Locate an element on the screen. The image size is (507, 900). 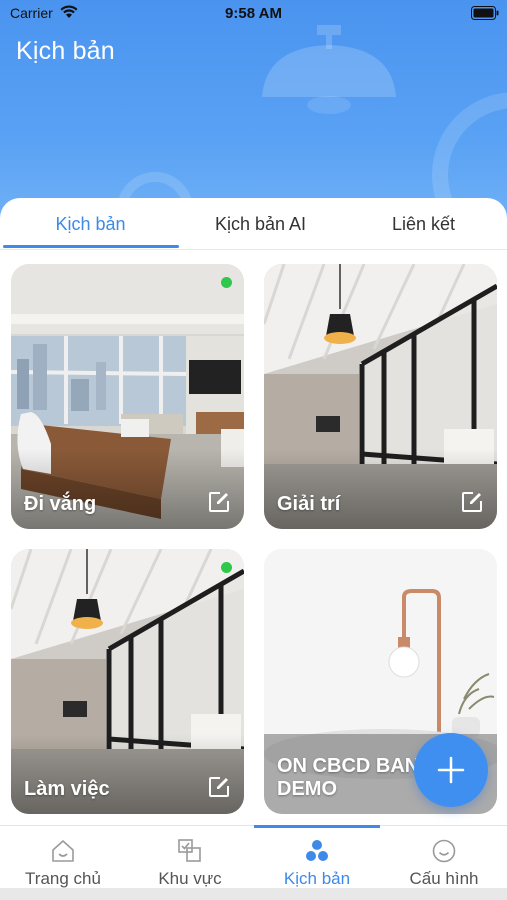
tab-bar: Kịch bản Kịch bản AI Liên kết is located at coordinates (253, 224).